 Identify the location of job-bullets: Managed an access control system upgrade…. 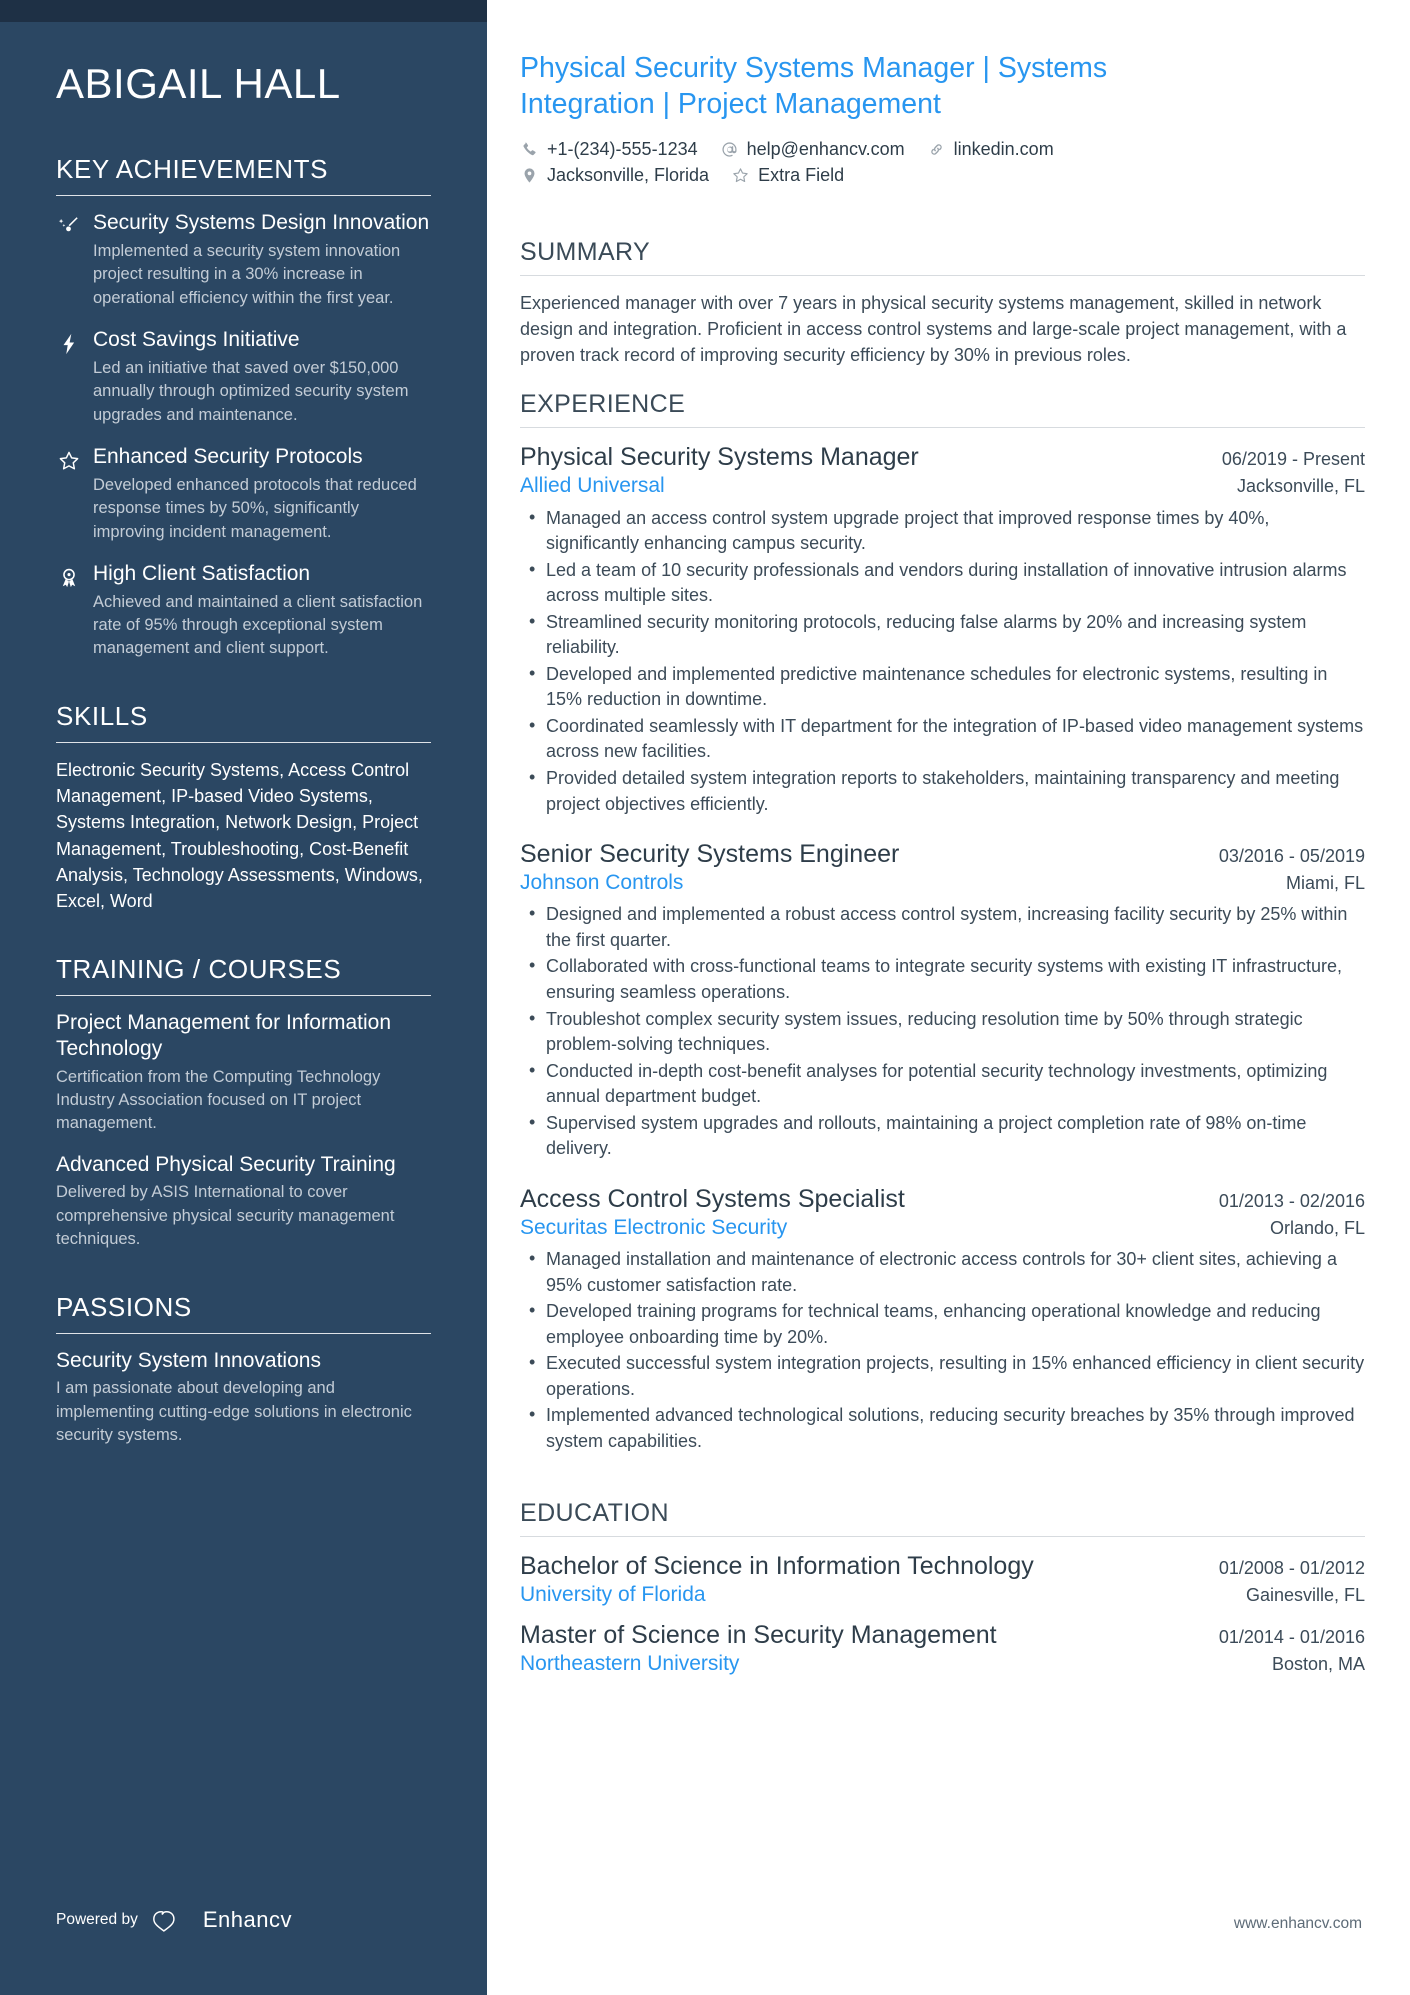
(942, 661).